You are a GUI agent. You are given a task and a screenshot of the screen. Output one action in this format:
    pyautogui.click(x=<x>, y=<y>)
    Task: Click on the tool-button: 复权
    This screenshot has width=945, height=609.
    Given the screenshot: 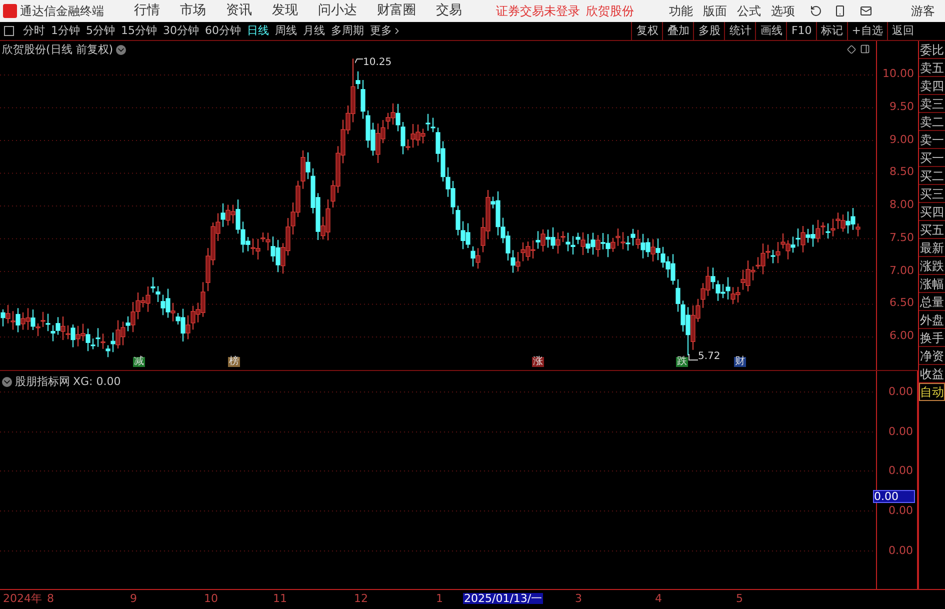 What is the action you would take?
    pyautogui.click(x=646, y=31)
    